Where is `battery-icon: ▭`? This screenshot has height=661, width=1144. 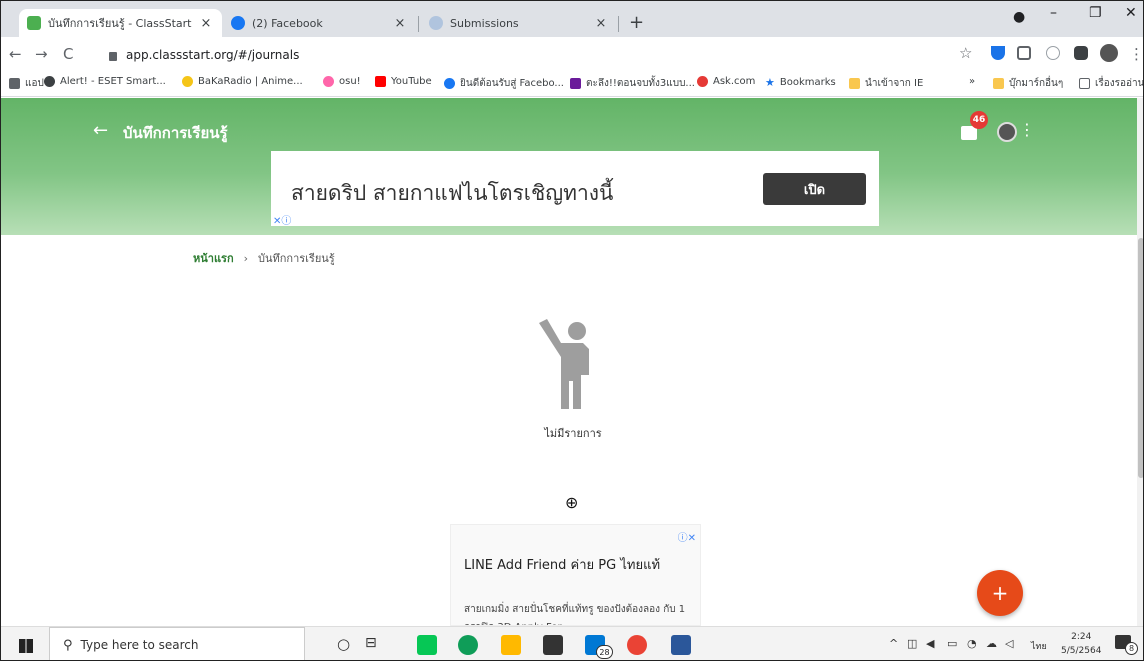 battery-icon: ▭ is located at coordinates (952, 643).